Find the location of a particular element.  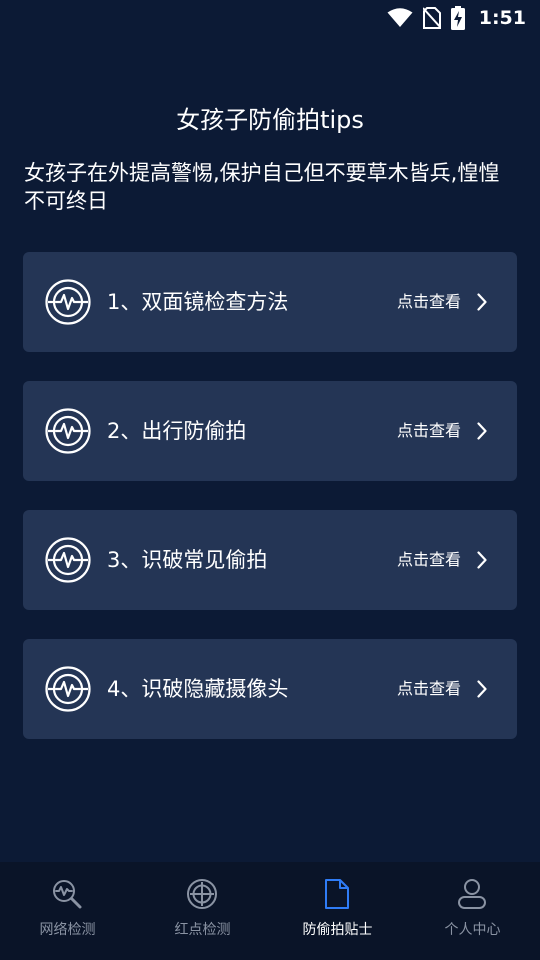

nav-label: 网络检测 is located at coordinates (67, 930).